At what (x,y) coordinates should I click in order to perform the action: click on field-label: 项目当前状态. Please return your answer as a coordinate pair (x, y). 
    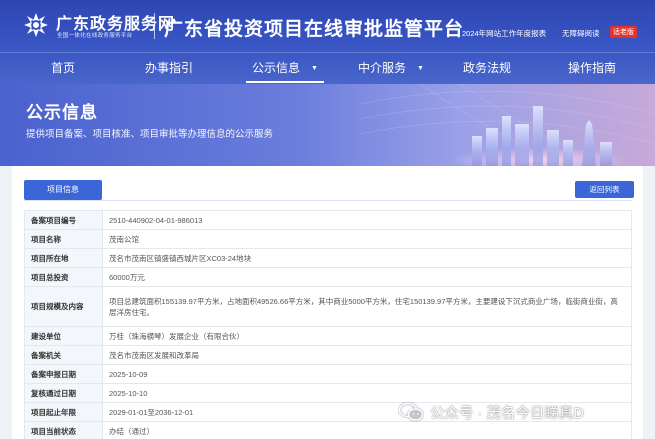
    Looking at the image, I should click on (63, 430).